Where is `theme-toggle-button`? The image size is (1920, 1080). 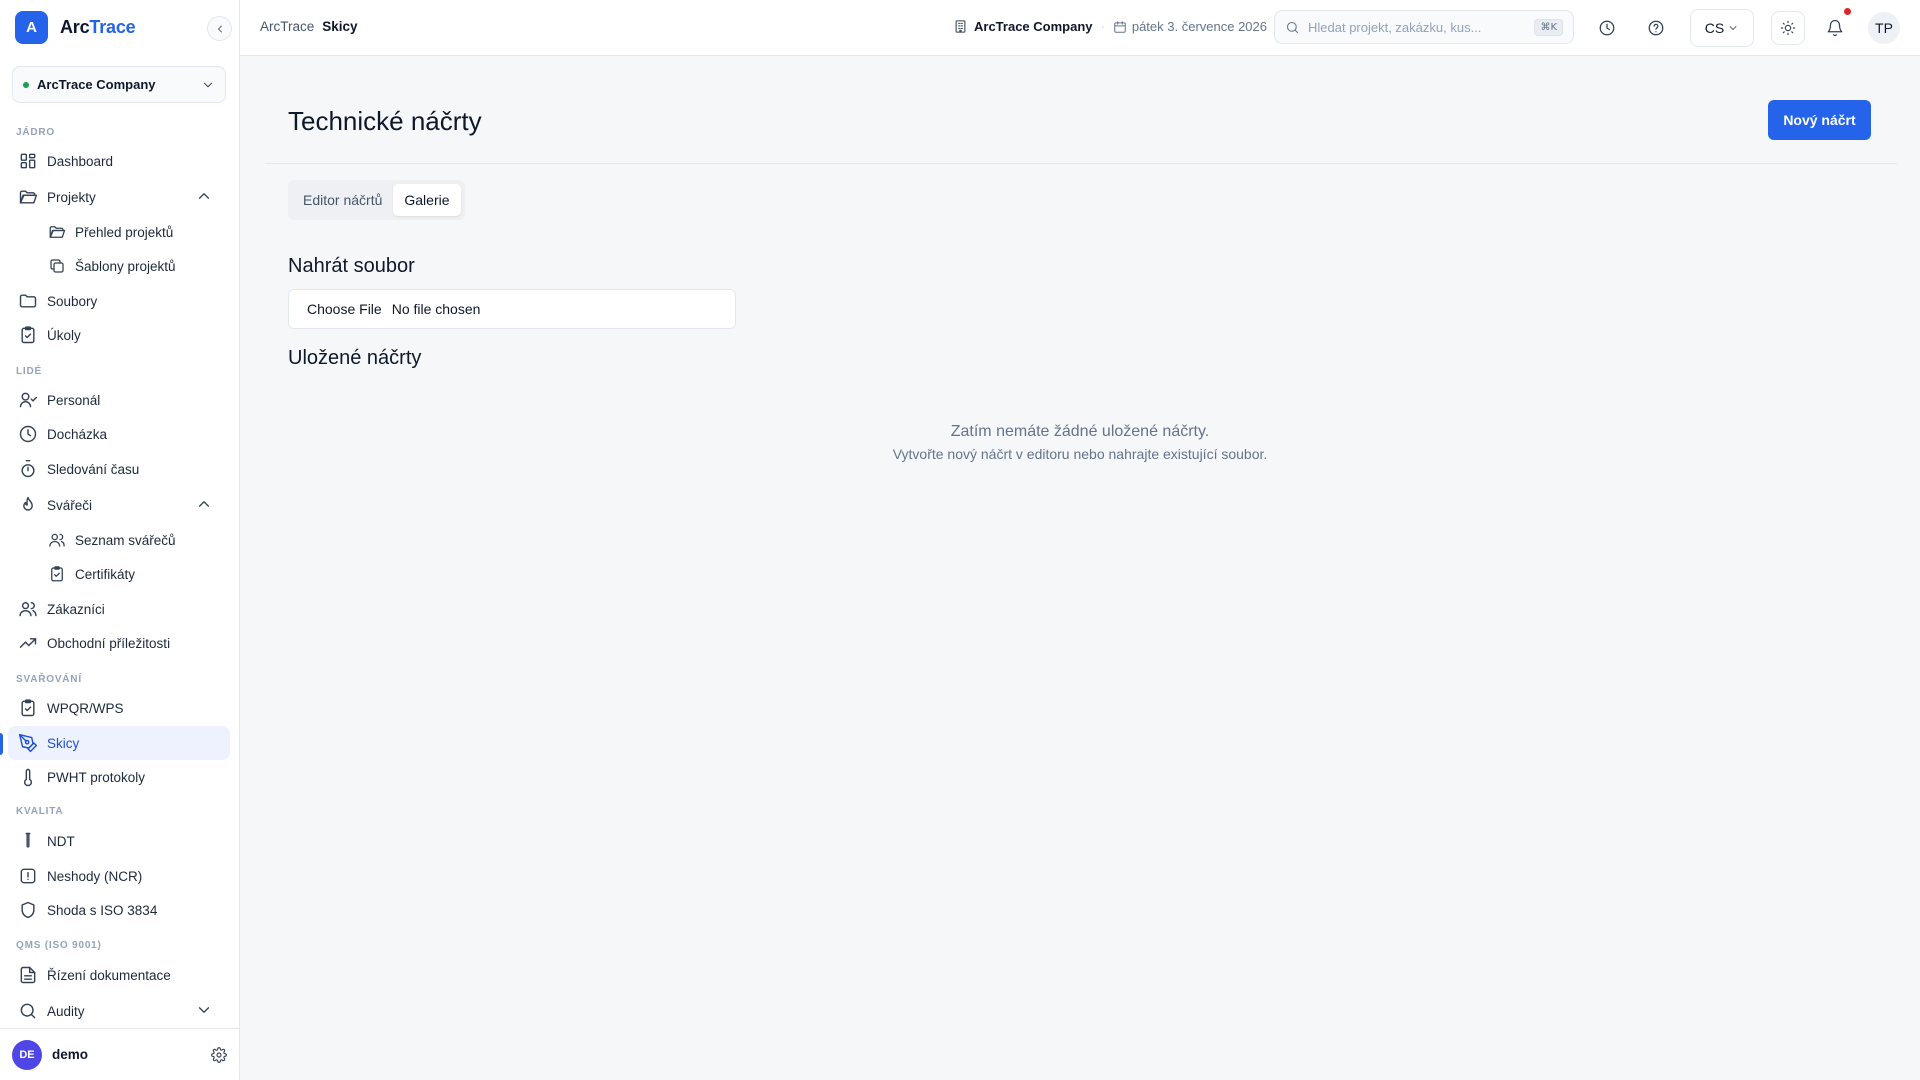 theme-toggle-button is located at coordinates (1788, 28).